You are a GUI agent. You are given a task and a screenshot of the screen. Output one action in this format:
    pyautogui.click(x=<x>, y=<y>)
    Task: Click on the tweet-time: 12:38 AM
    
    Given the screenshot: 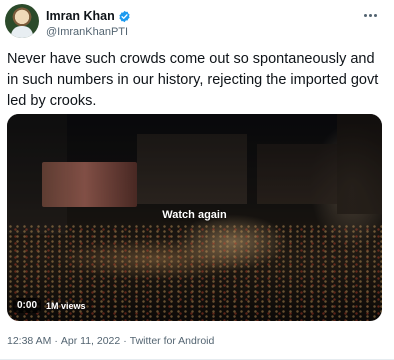 What is the action you would take?
    pyautogui.click(x=29, y=341)
    